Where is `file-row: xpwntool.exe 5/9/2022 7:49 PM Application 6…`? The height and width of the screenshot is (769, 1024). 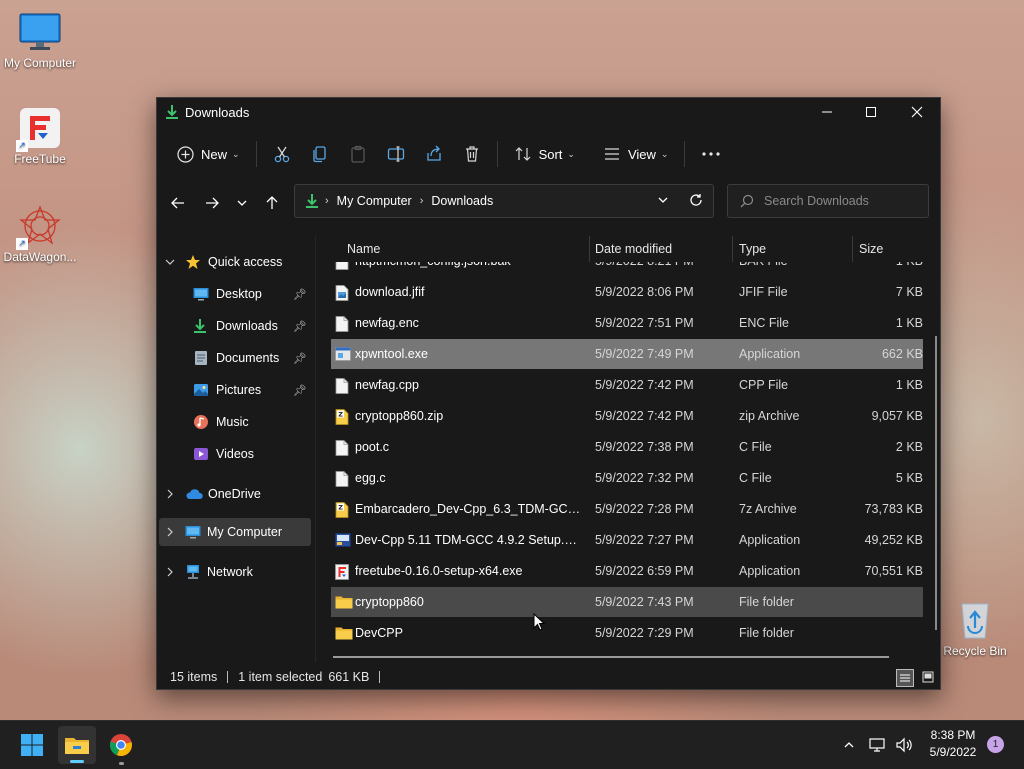 file-row: xpwntool.exe 5/9/2022 7:49 PM Application 6… is located at coordinates (627, 354).